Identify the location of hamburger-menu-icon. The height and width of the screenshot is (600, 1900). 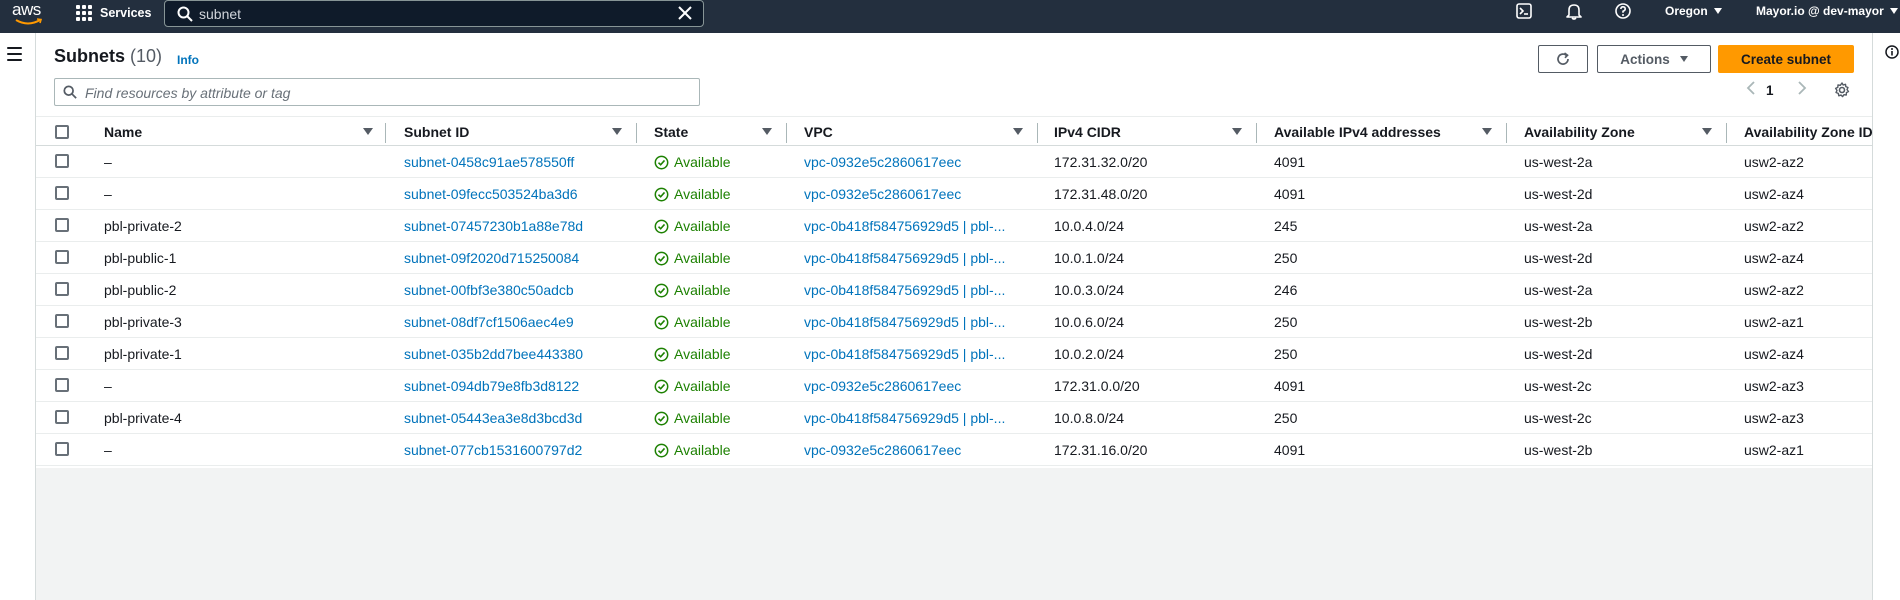
(14, 56).